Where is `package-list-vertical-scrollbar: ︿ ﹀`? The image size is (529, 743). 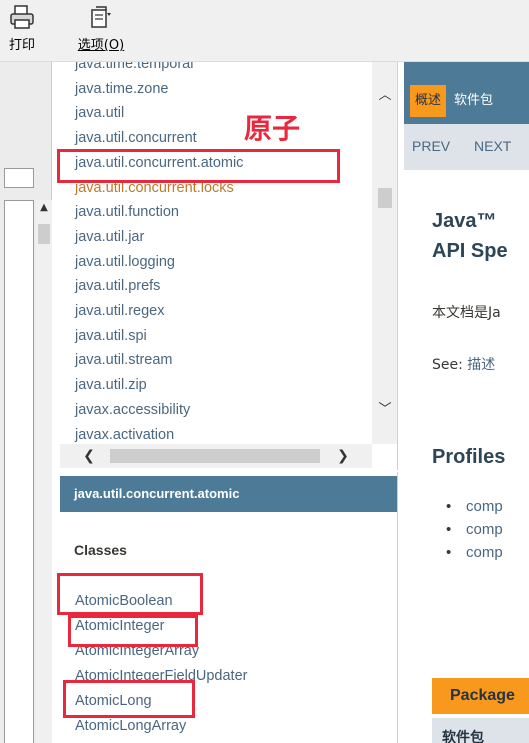 package-list-vertical-scrollbar: ︿ ﹀ is located at coordinates (384, 253).